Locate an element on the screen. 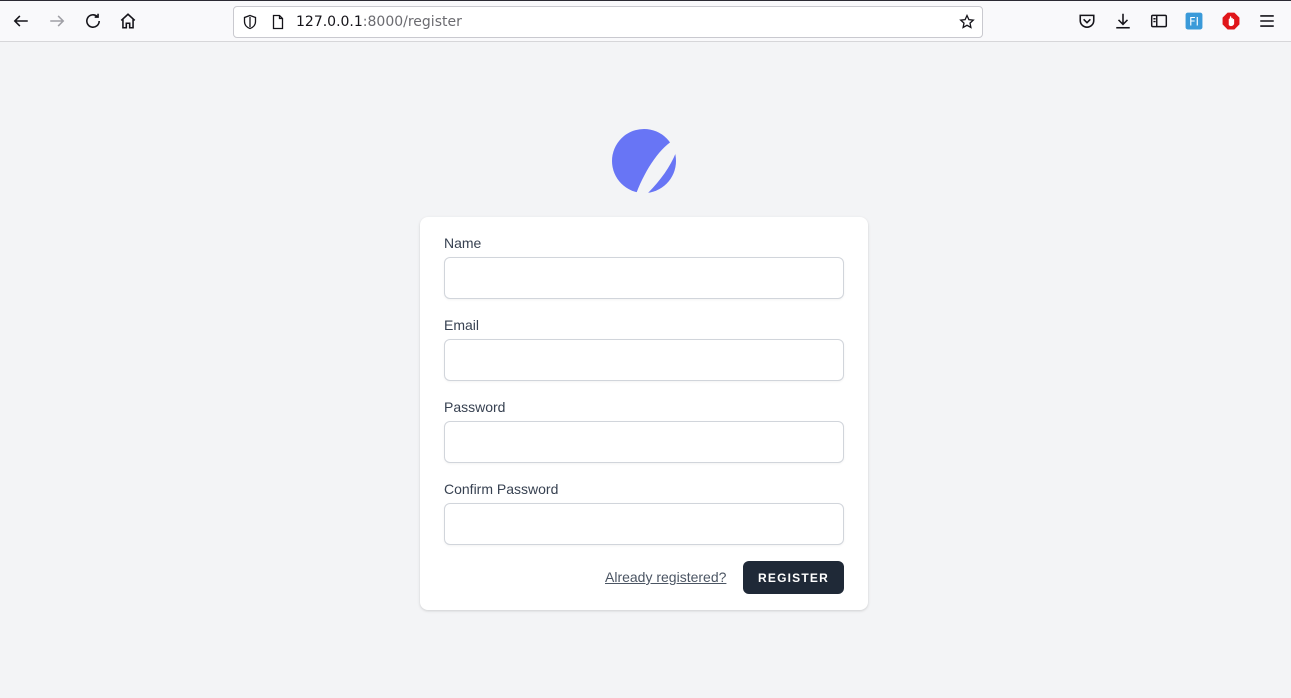 The width and height of the screenshot is (1291, 698). browser-toolbar: 127.0.0.1:8000/register FI is located at coordinates (645, 21).